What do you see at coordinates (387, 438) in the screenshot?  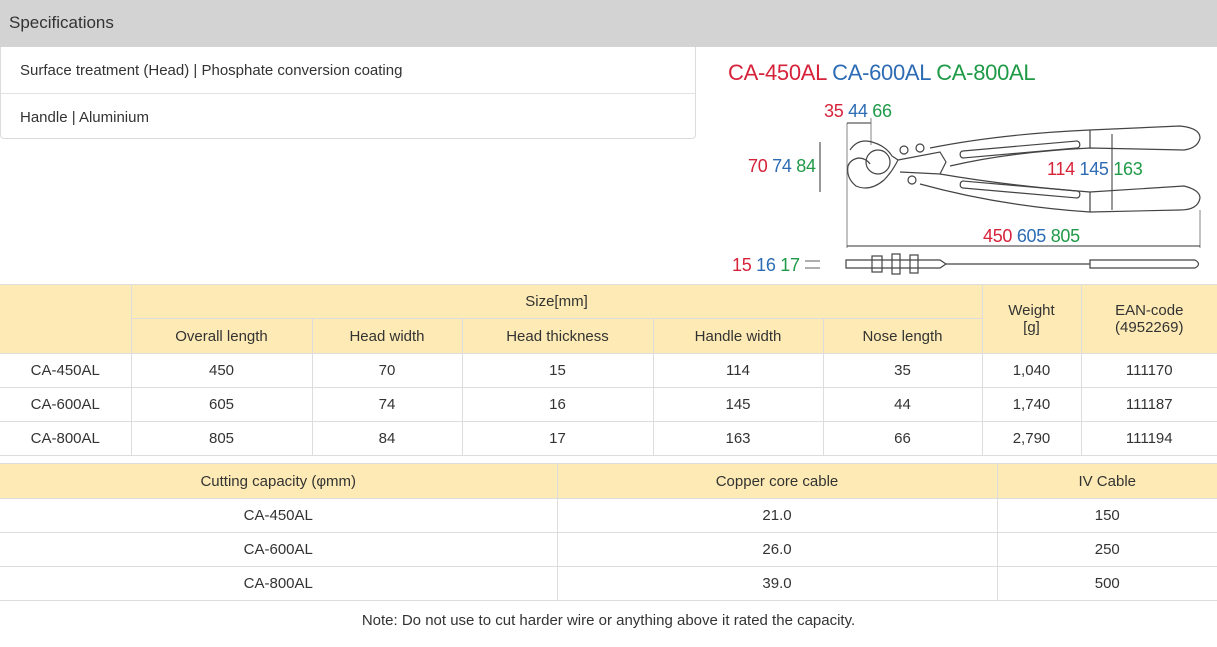 I see `head-width-cell: 84` at bounding box center [387, 438].